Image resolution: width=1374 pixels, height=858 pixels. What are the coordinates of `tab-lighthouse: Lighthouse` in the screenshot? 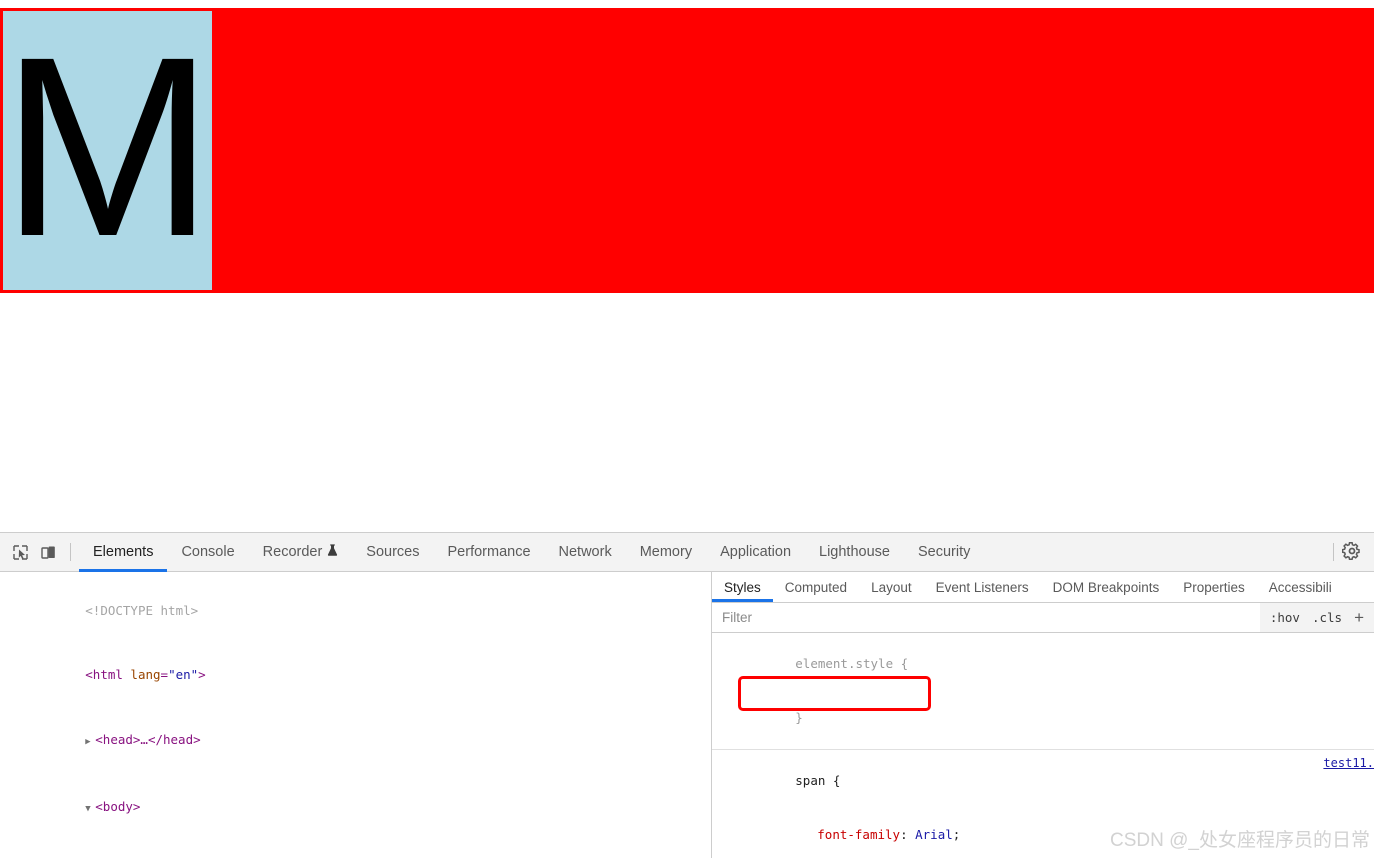 It's located at (854, 552).